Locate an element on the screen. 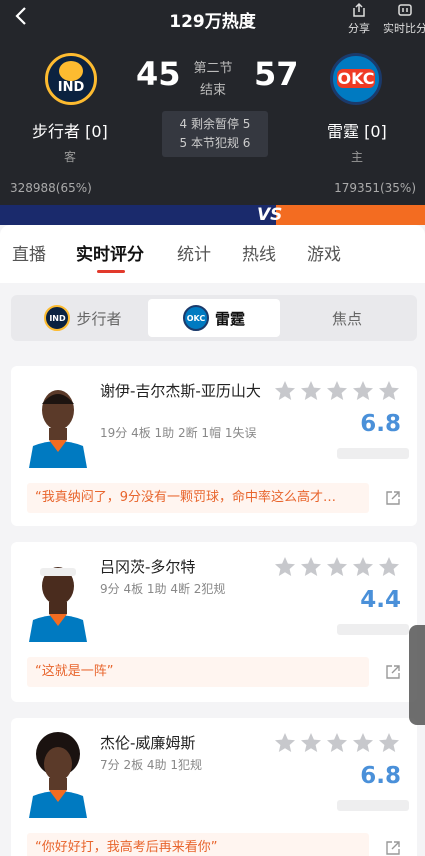  share-label: 分享 is located at coordinates (359, 28).